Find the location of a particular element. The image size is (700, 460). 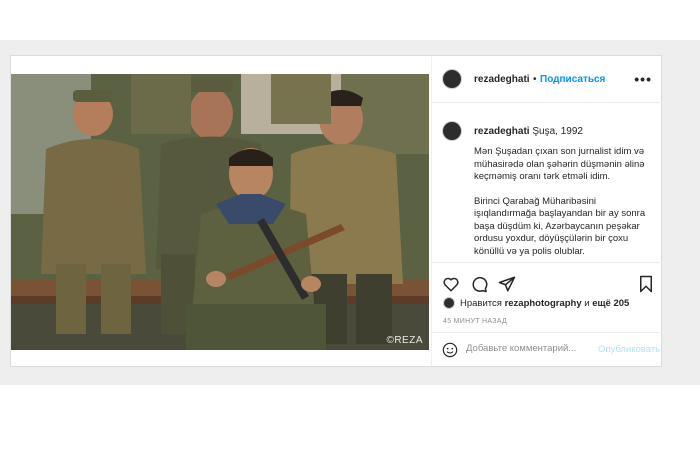

comment-bar: Опубликовать is located at coordinates (547, 349).